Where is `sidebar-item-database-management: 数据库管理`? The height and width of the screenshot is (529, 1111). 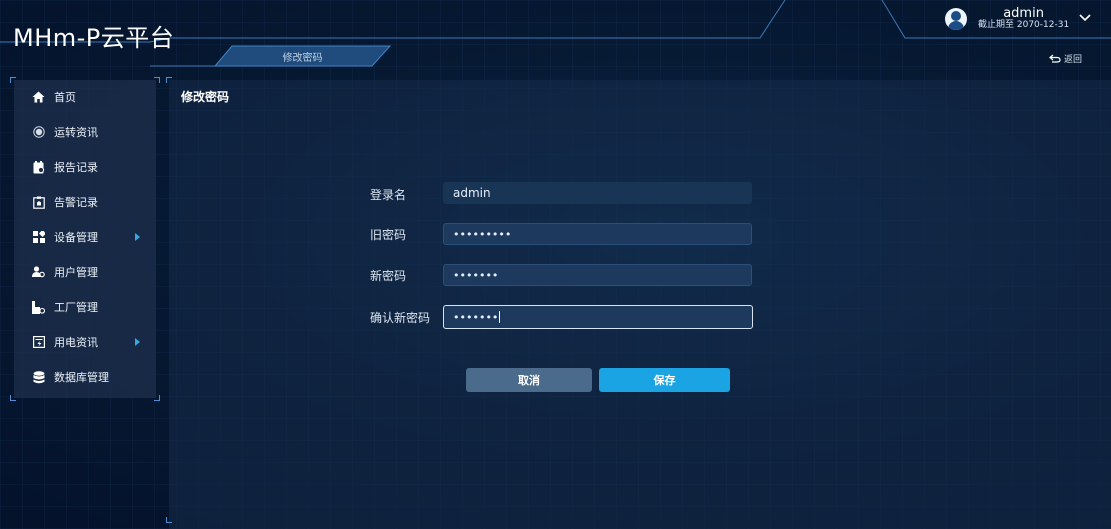 sidebar-item-database-management: 数据库管理 is located at coordinates (85, 377).